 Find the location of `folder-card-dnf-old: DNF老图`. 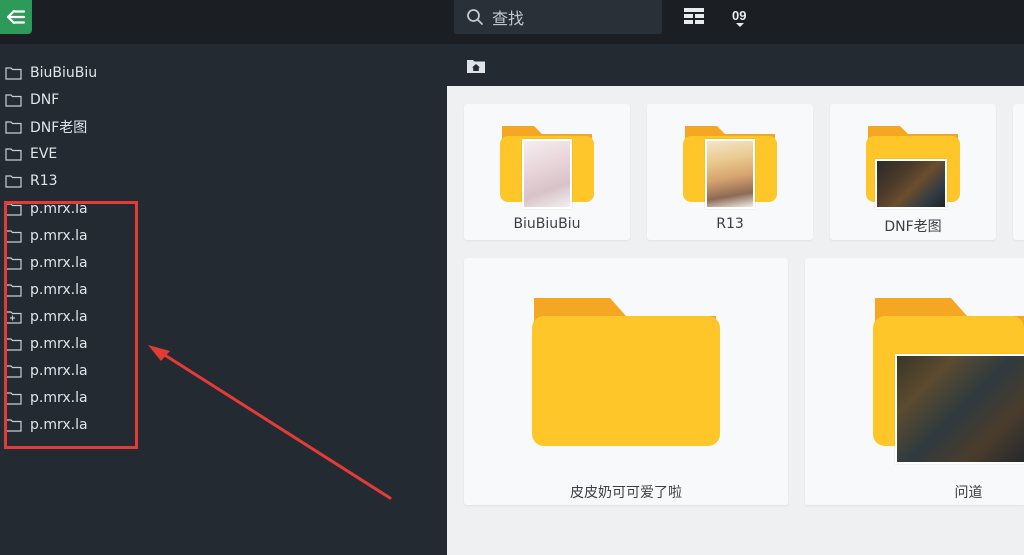

folder-card-dnf-old: DNF老图 is located at coordinates (913, 172).